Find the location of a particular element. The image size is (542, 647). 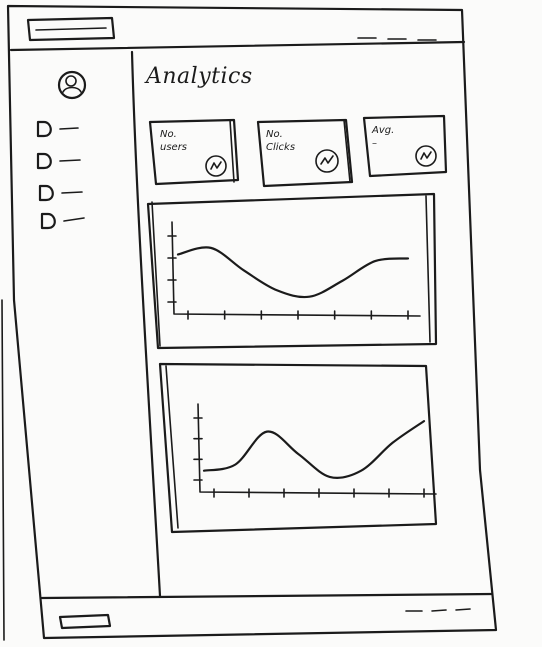

stat-card-clicks: No. Clicks is located at coordinates (306, 152).